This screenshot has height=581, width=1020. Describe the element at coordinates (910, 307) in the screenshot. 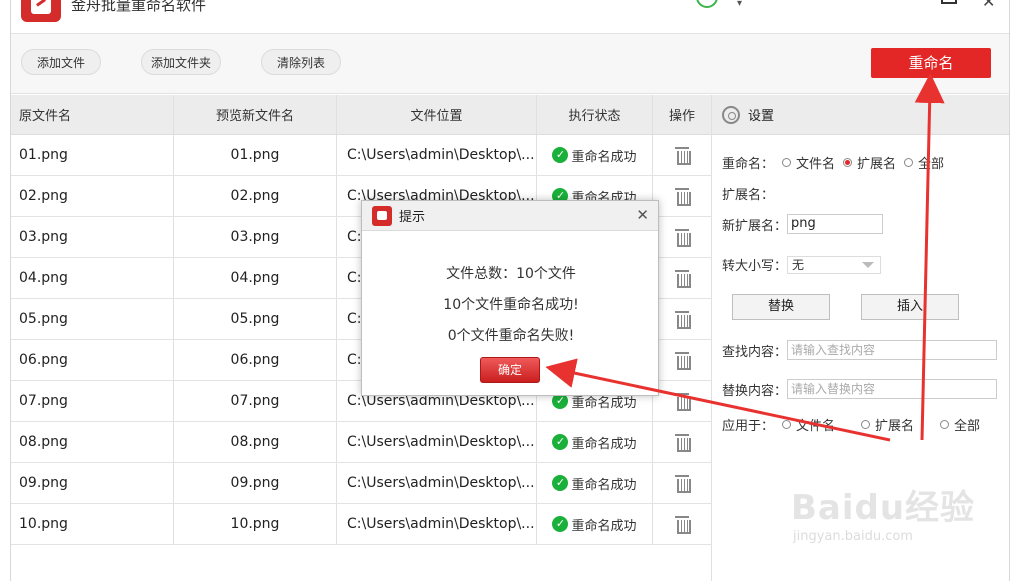

I see `insert-button: 插入` at that location.